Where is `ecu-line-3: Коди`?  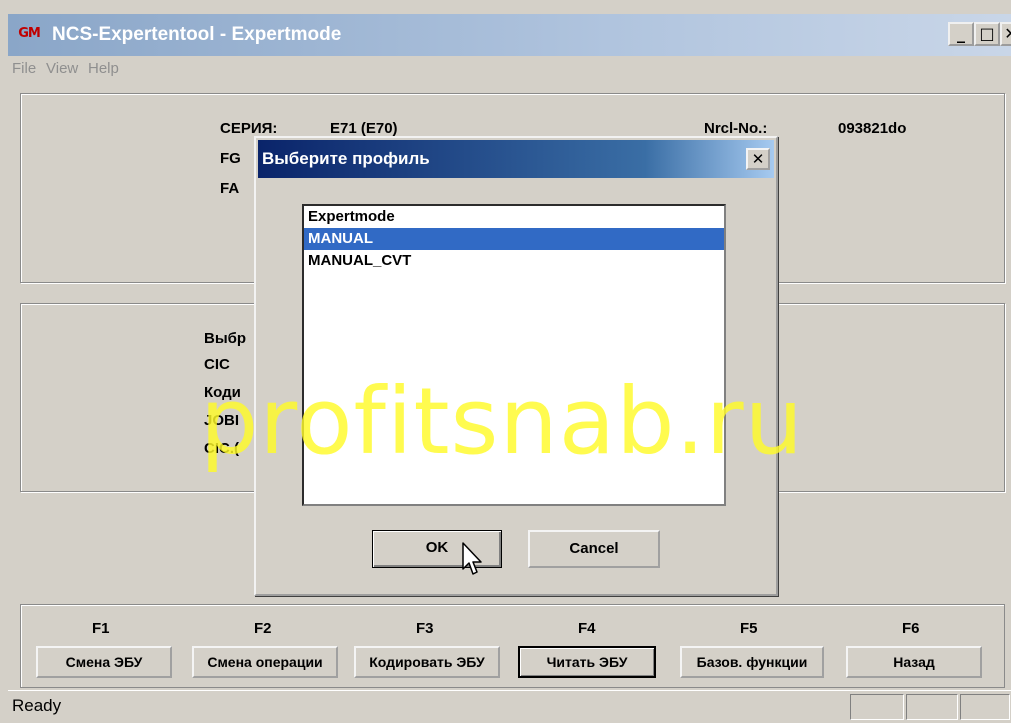 ecu-line-3: Коди is located at coordinates (222, 392).